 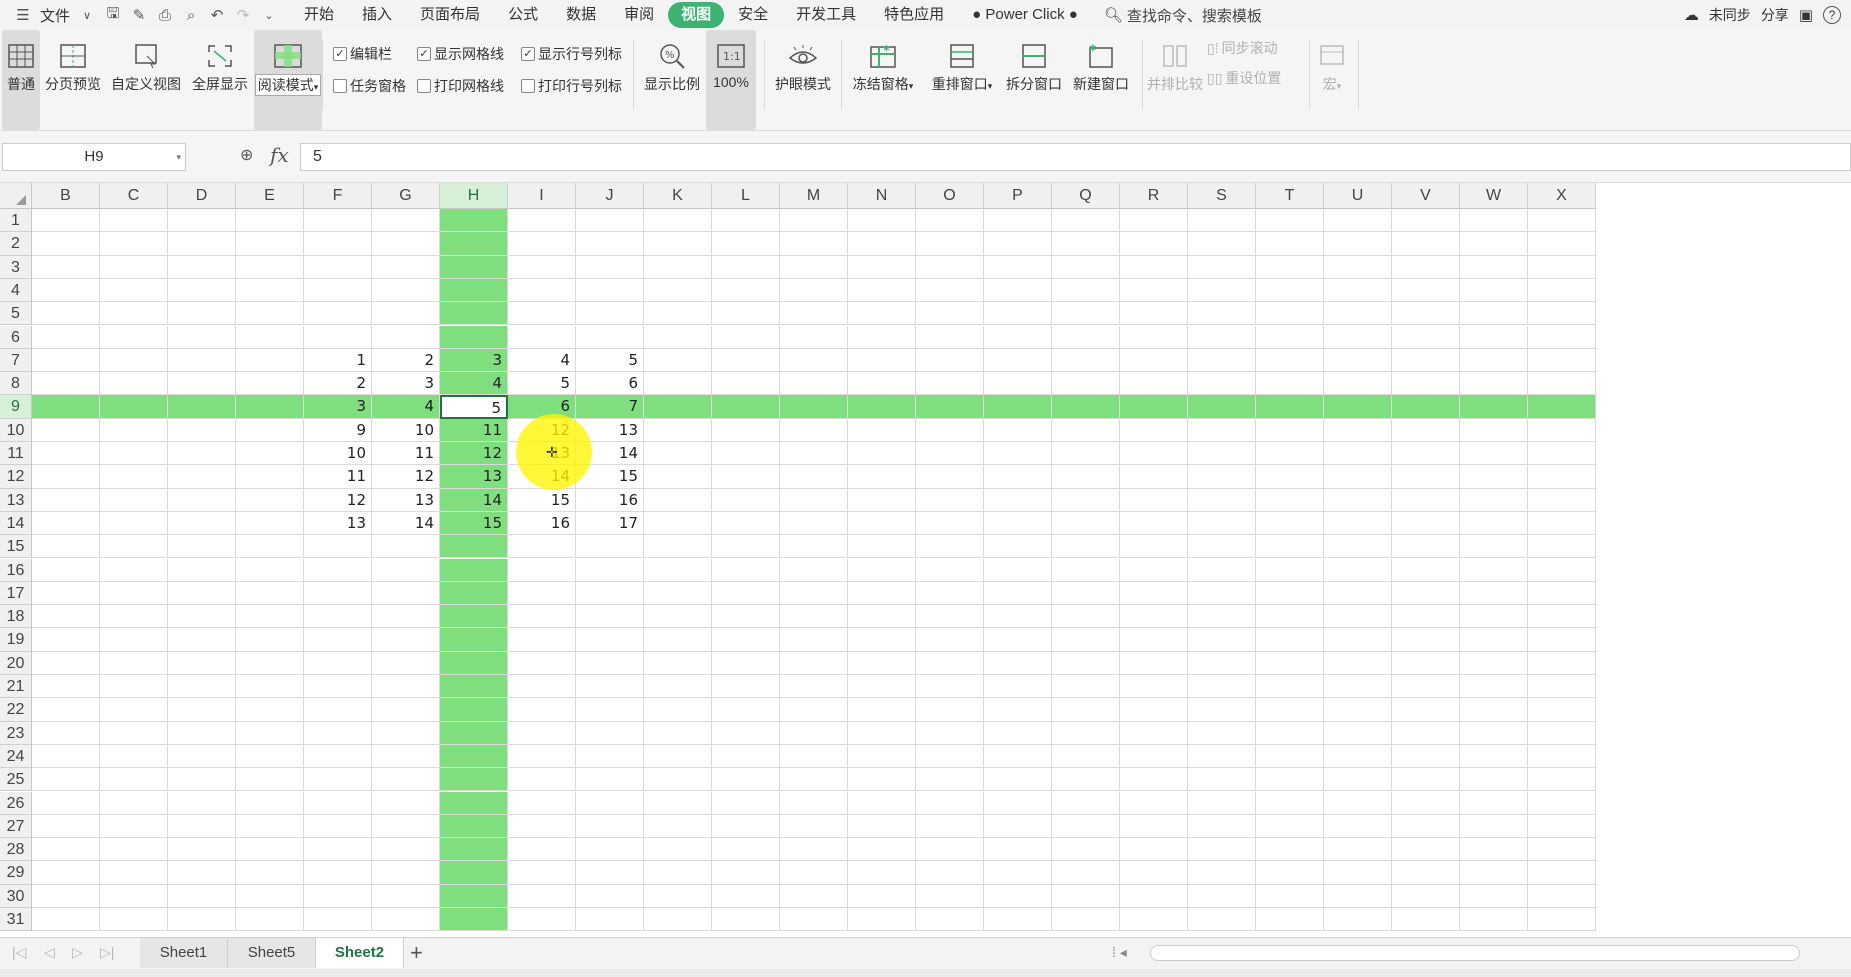 What do you see at coordinates (270, 384) in the screenshot?
I see `cell-E8` at bounding box center [270, 384].